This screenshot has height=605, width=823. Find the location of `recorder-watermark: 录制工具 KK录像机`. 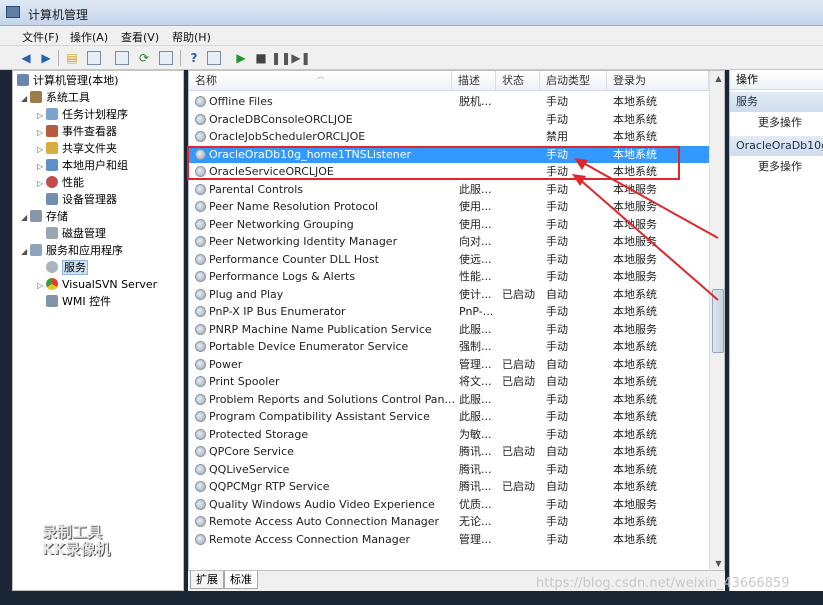

recorder-watermark: 录制工具 KK录像机 is located at coordinates (76, 540).